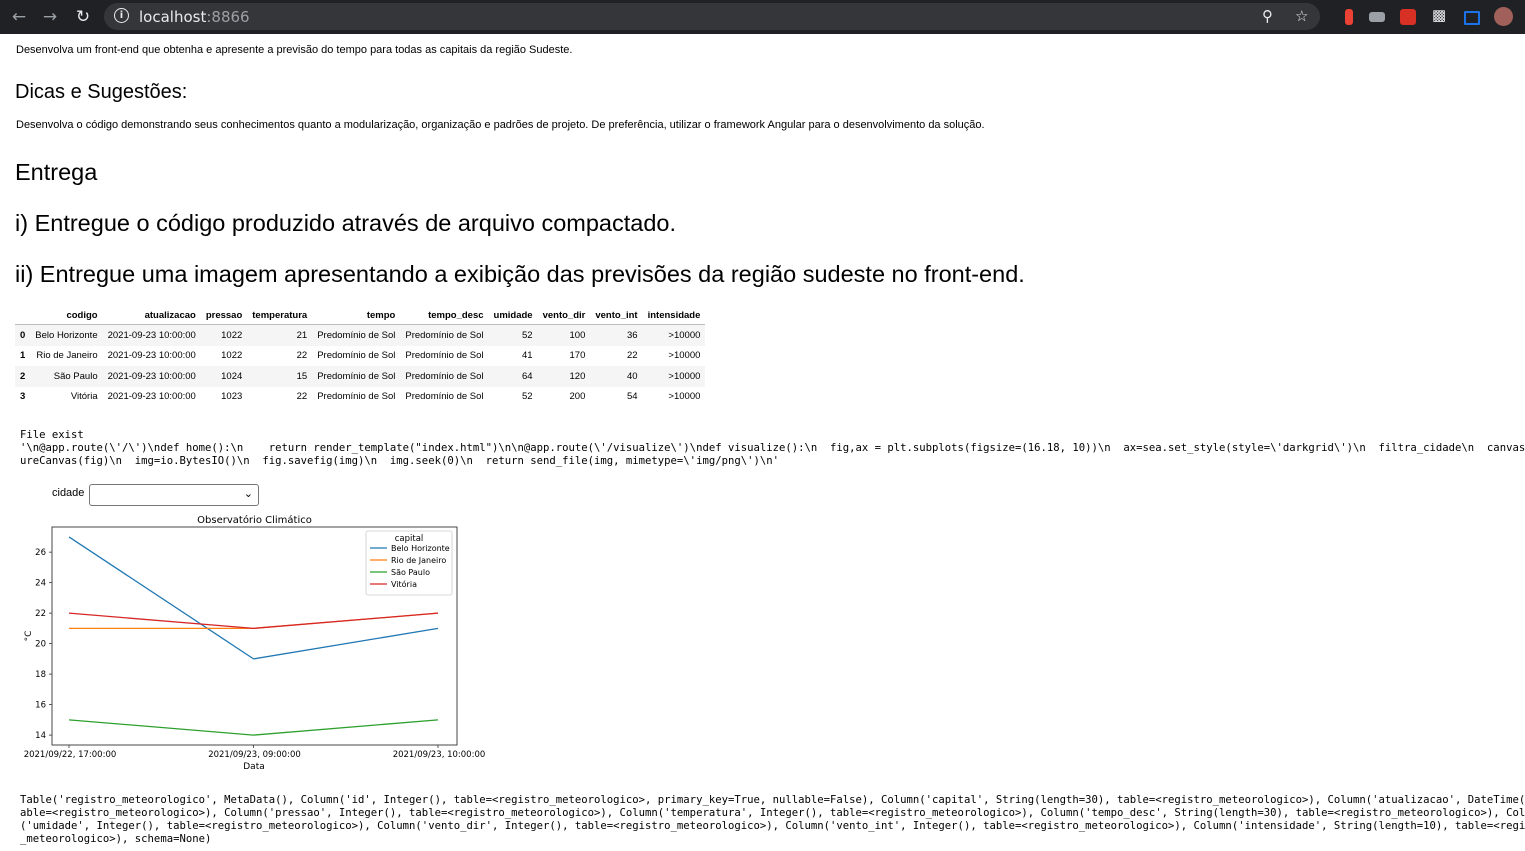 The width and height of the screenshot is (1525, 851). I want to click on table-cell: 54, so click(632, 397).